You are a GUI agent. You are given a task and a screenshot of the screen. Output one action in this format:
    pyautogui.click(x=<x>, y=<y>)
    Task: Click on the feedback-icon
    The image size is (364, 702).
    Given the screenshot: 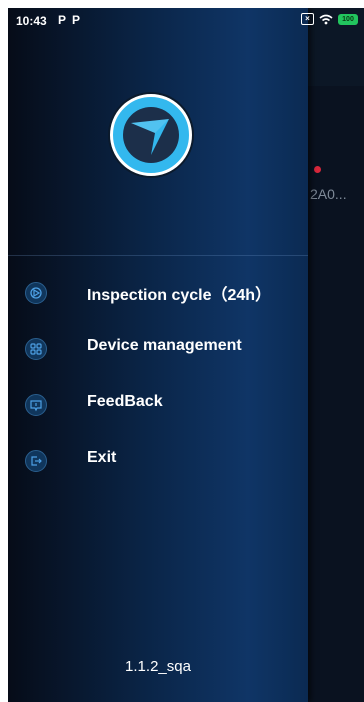 What is the action you would take?
    pyautogui.click(x=36, y=405)
    